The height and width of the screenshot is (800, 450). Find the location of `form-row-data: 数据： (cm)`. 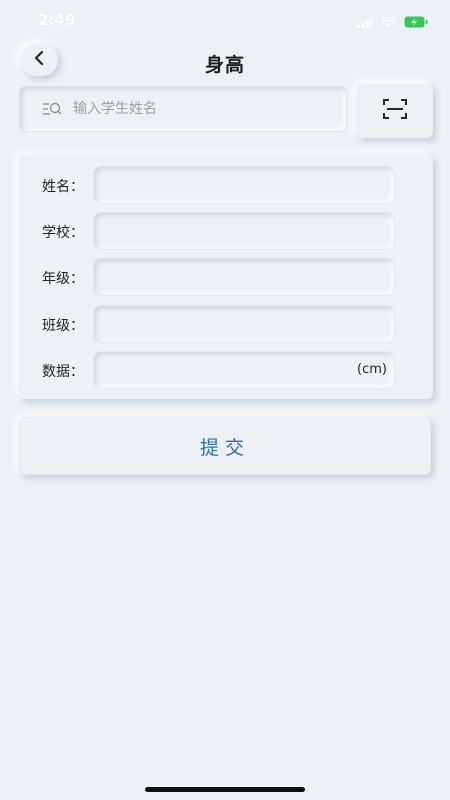

form-row-data: 数据： (cm) is located at coordinates (226, 370).